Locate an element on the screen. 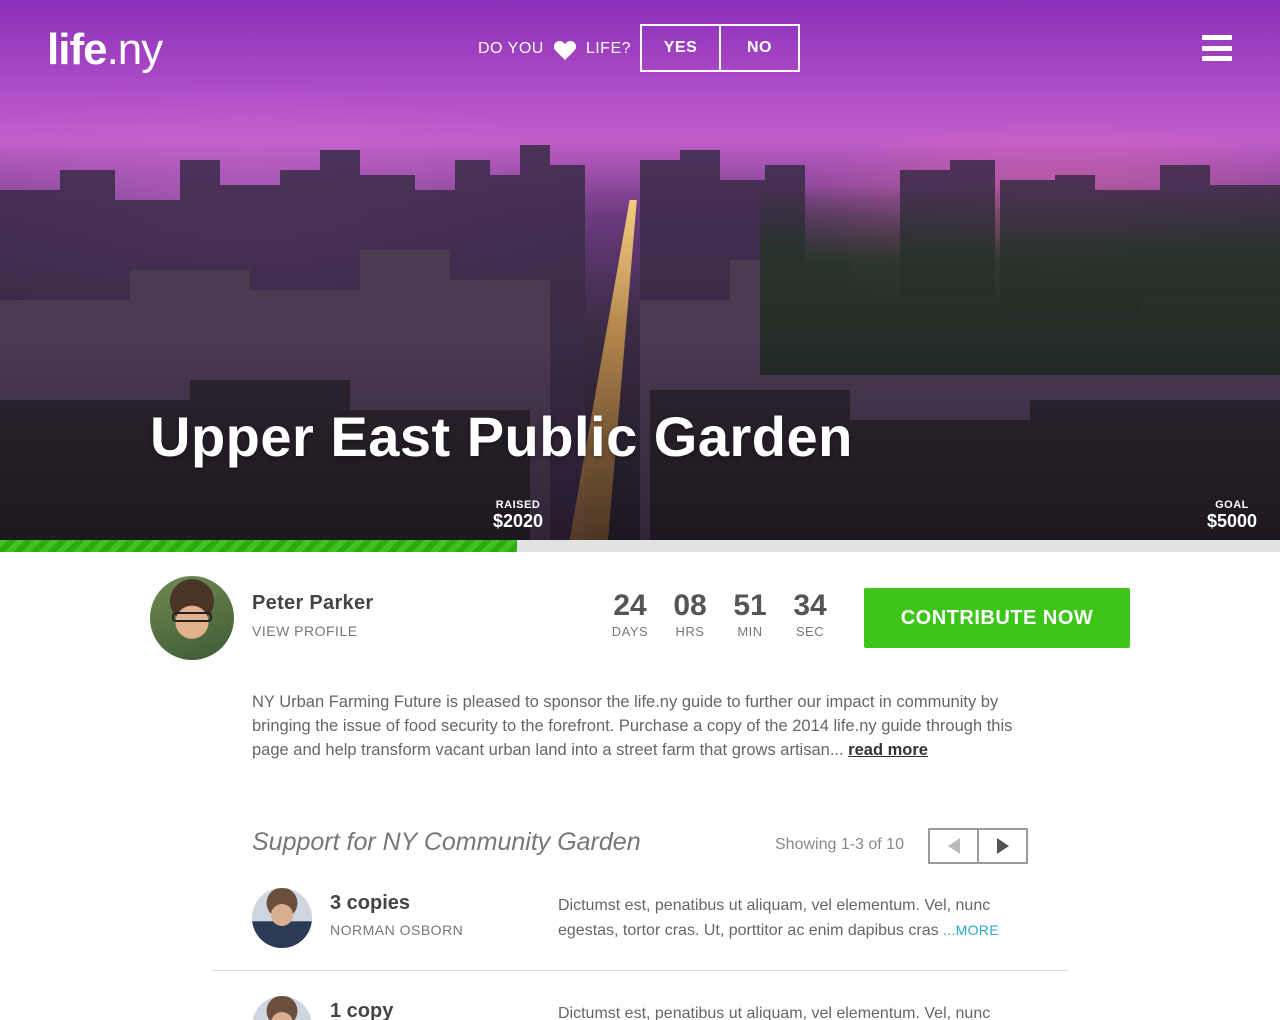 This screenshot has height=1020, width=1280. yes-no-toggle: YES NO is located at coordinates (720, 48).